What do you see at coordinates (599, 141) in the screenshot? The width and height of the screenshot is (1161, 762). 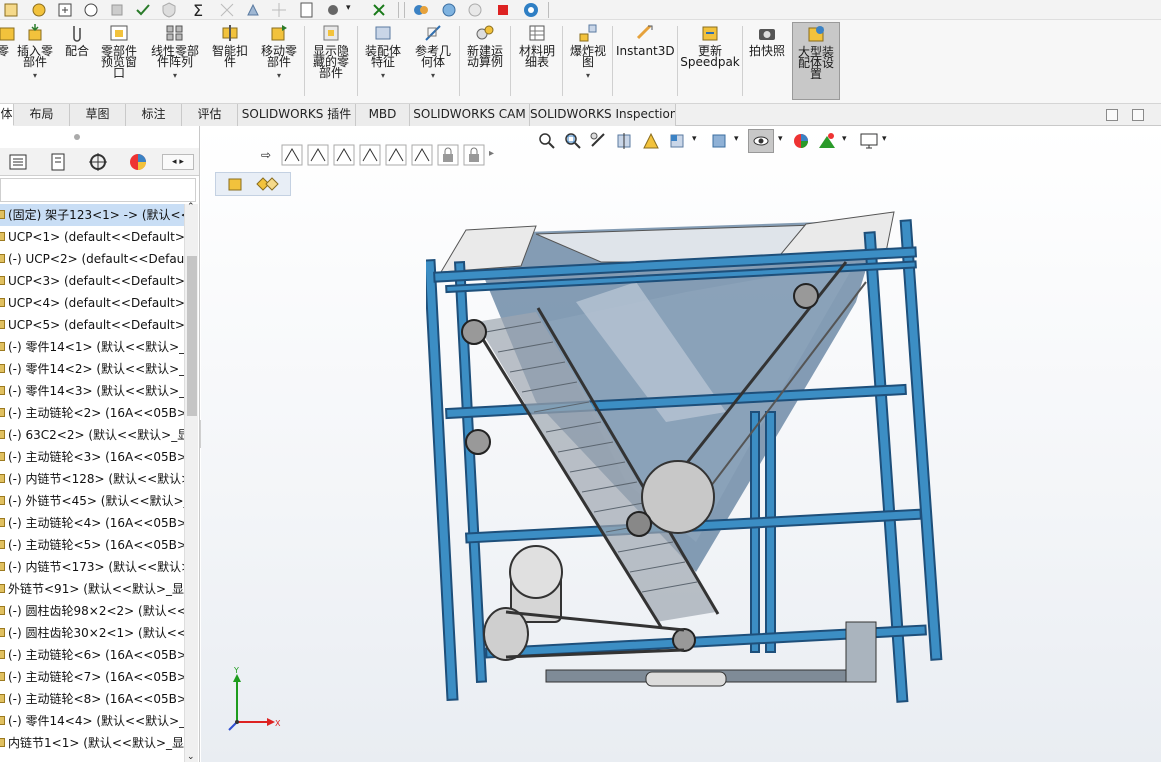 I see `previous-view-icon` at bounding box center [599, 141].